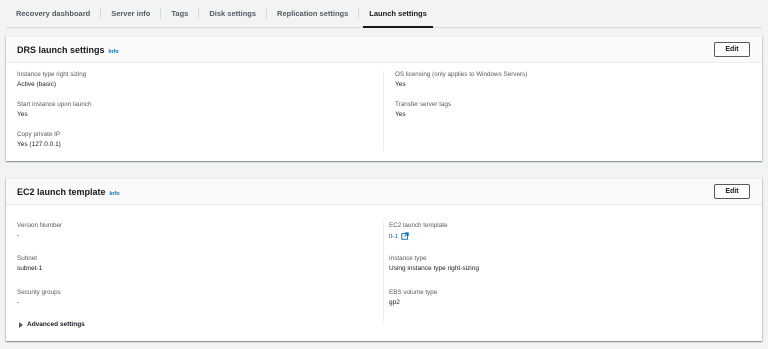 This screenshot has height=349, width=768. What do you see at coordinates (52, 74) in the screenshot?
I see `field-label: Instance type right sizing` at bounding box center [52, 74].